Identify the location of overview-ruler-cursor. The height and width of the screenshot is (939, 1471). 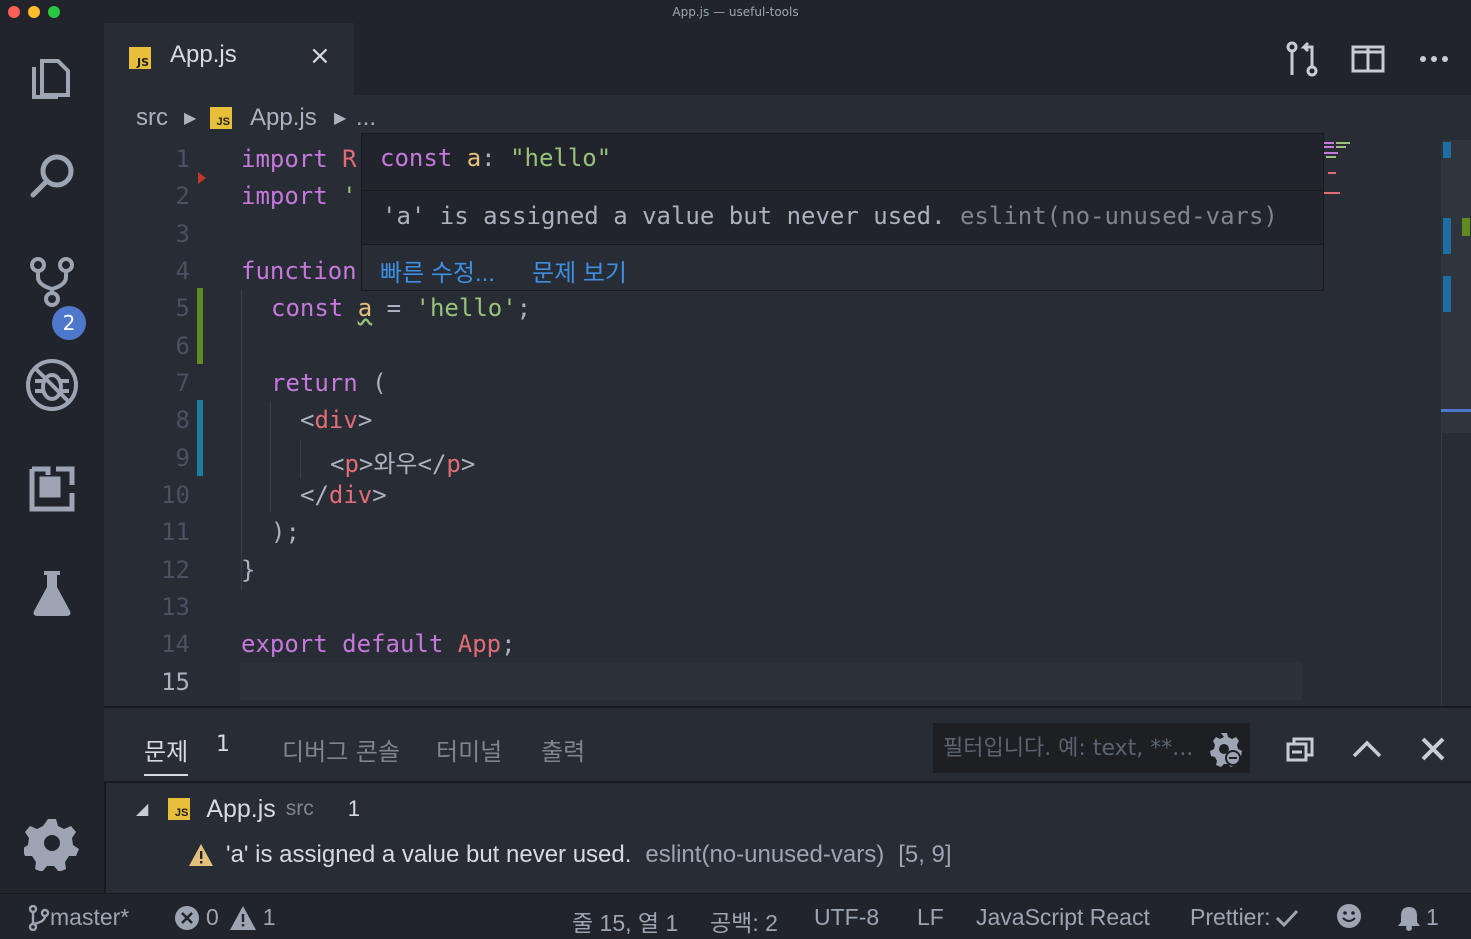
(1456, 410).